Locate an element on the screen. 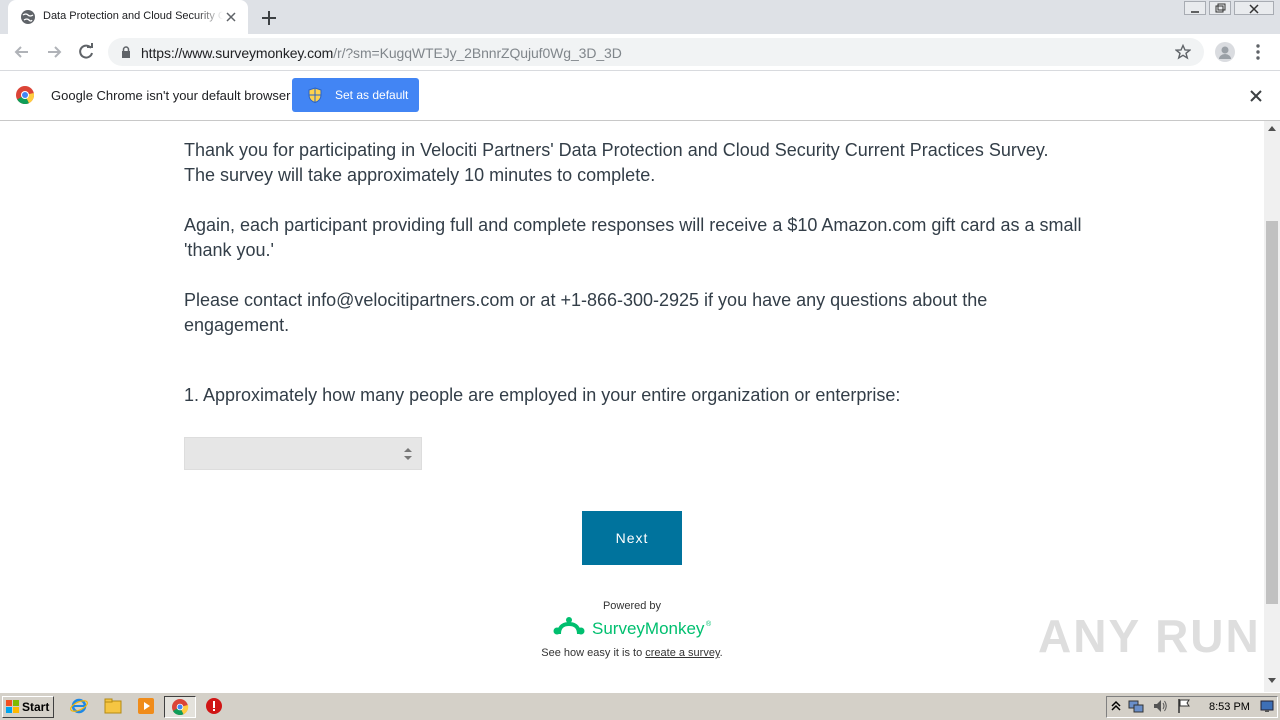 The image size is (1280, 720). more-menu-icon is located at coordinates (1258, 52).